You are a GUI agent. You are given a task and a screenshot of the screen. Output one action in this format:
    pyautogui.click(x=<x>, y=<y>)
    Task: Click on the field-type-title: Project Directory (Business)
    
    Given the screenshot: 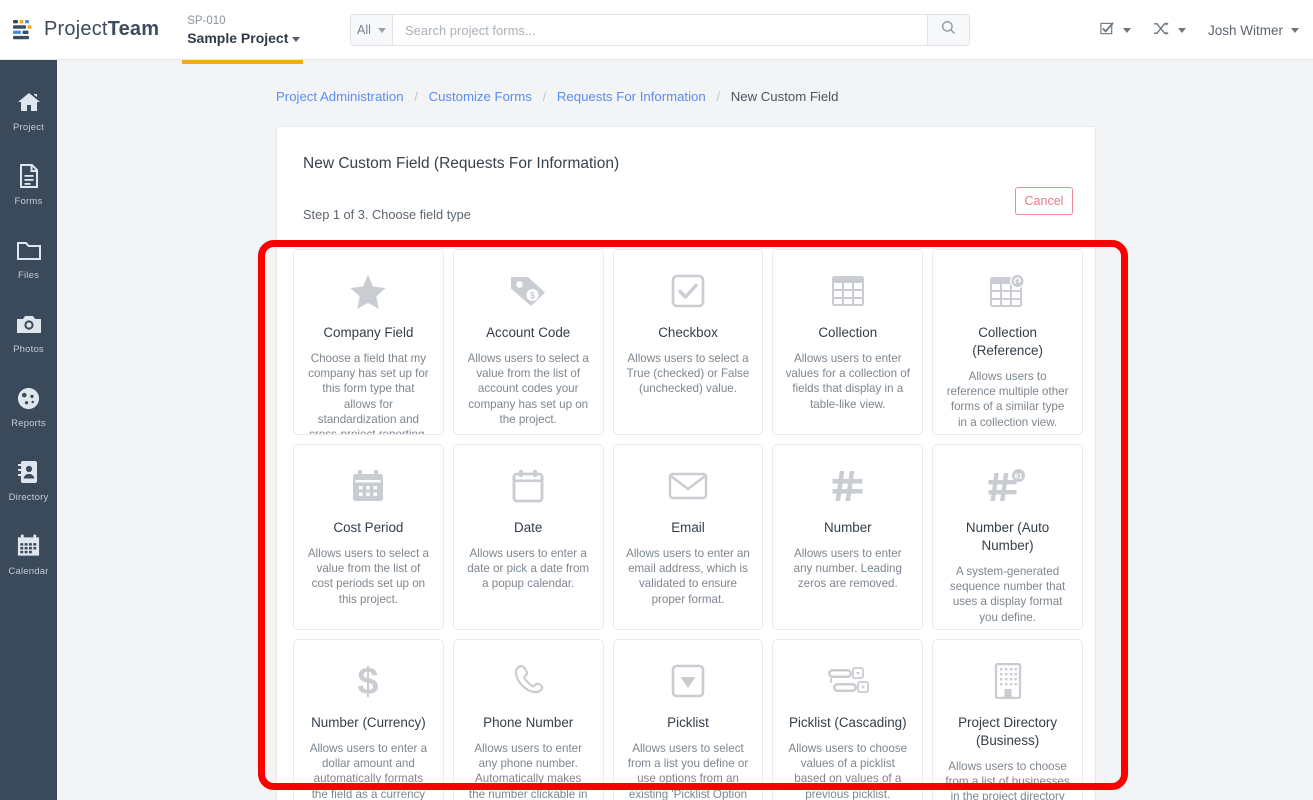 What is the action you would take?
    pyautogui.click(x=1008, y=731)
    